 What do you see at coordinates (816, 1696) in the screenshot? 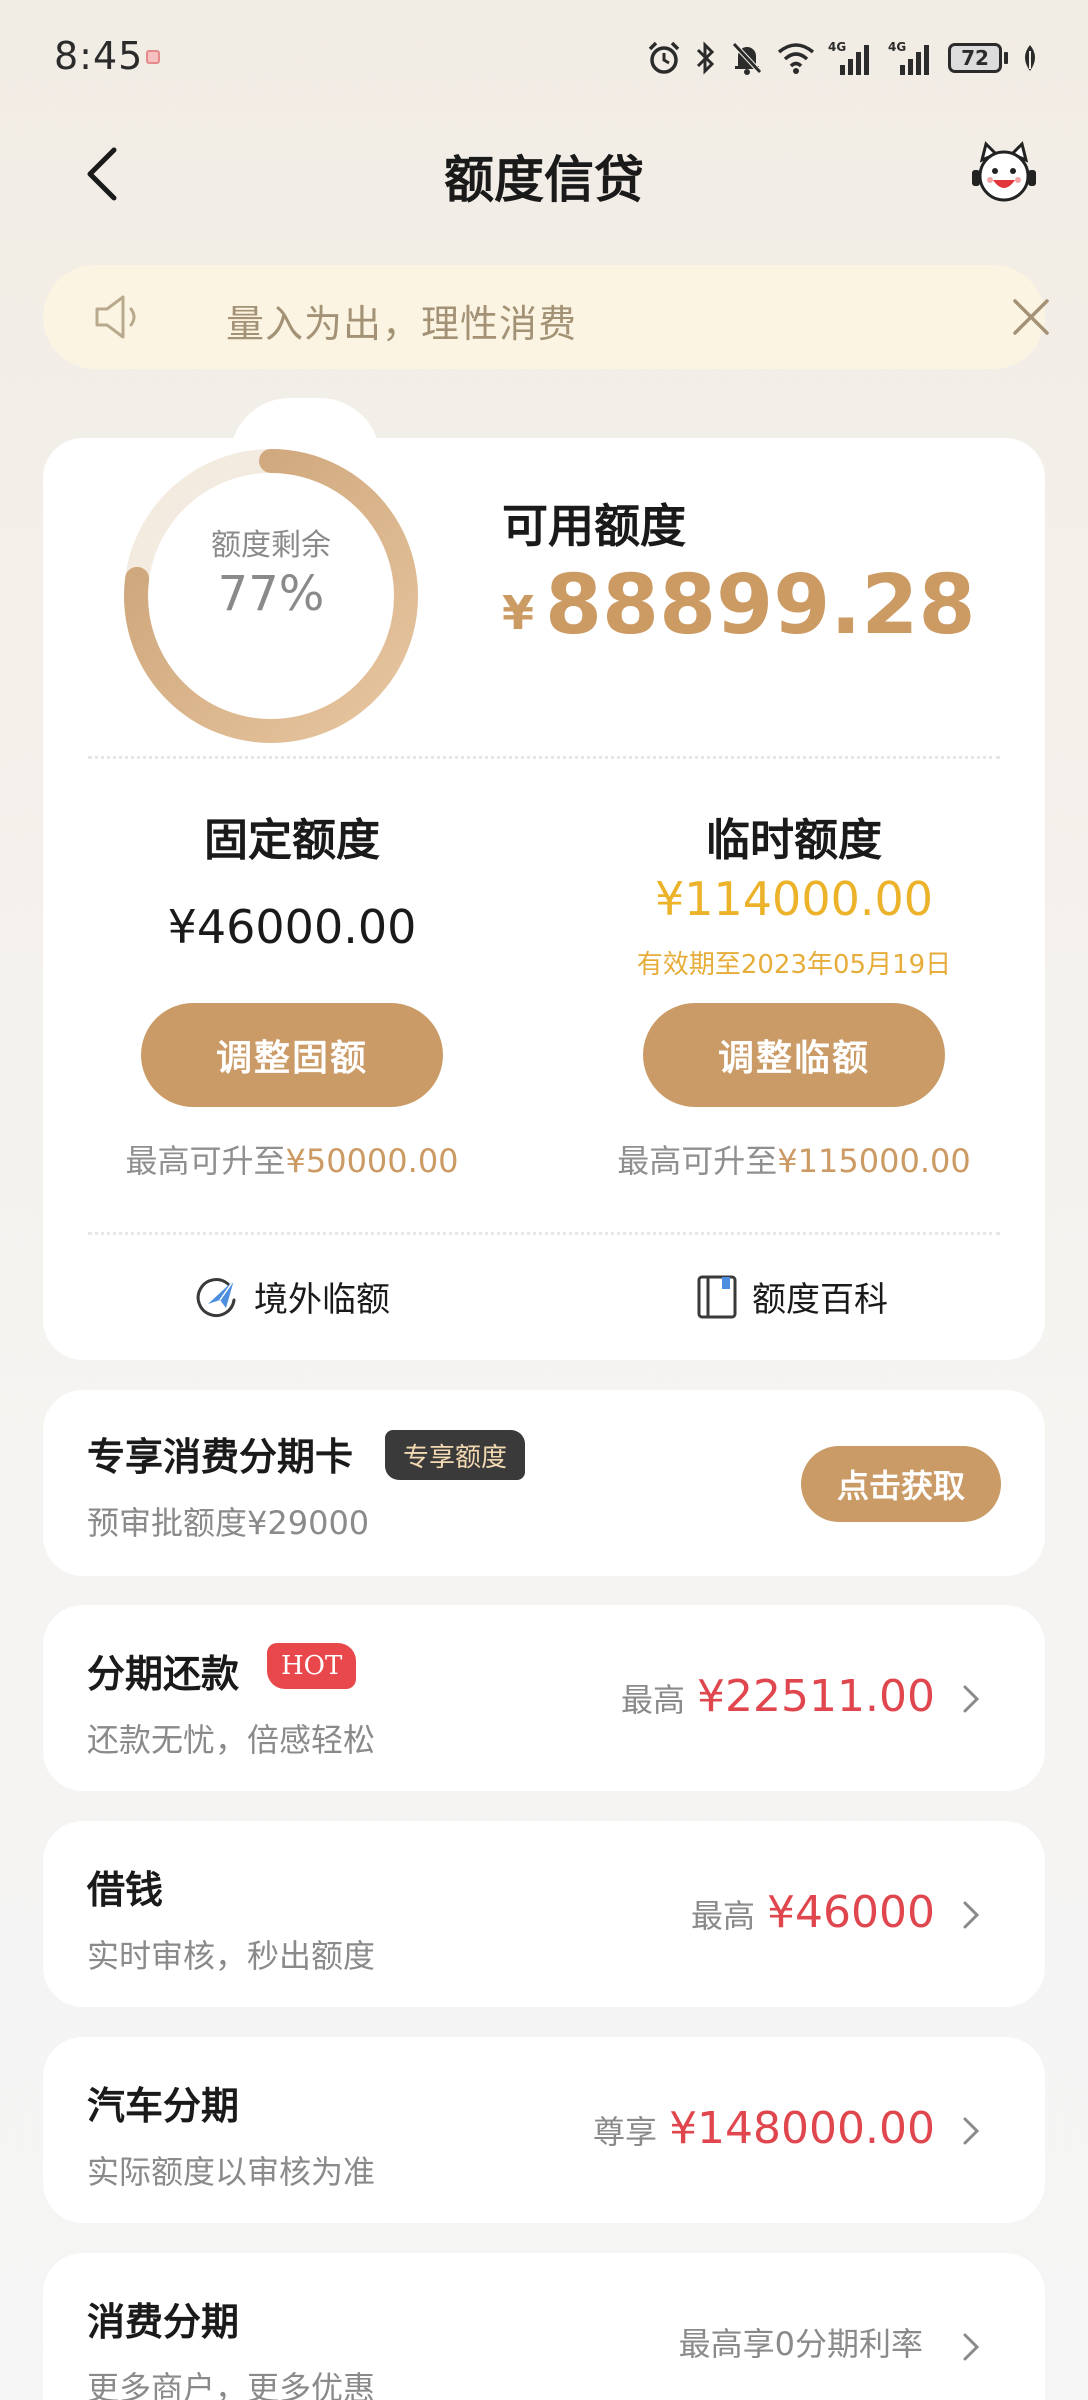
I see `item-amount: ¥22511.00` at bounding box center [816, 1696].